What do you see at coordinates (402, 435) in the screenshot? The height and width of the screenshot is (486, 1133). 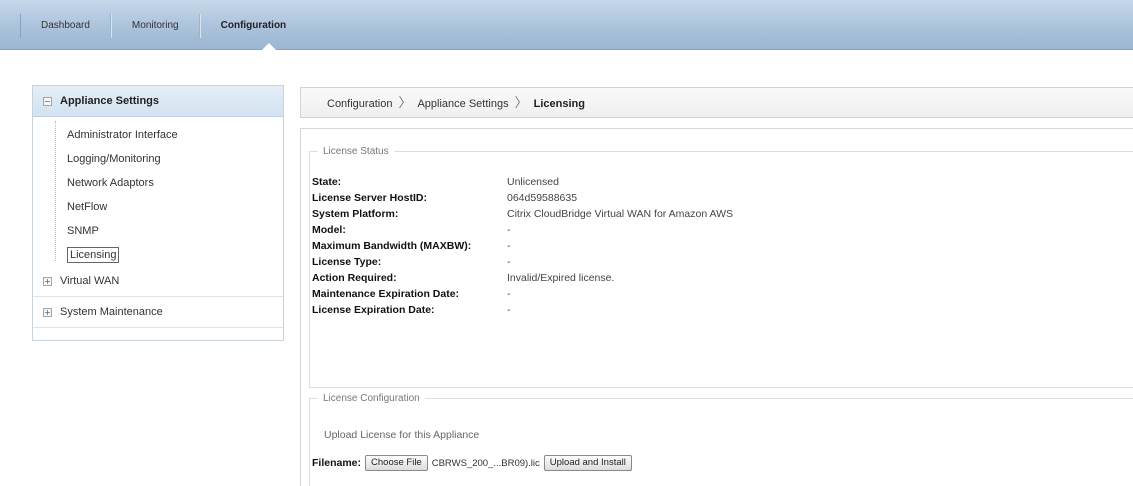 I see `upload-license-heading: Upload License for this Appliance` at bounding box center [402, 435].